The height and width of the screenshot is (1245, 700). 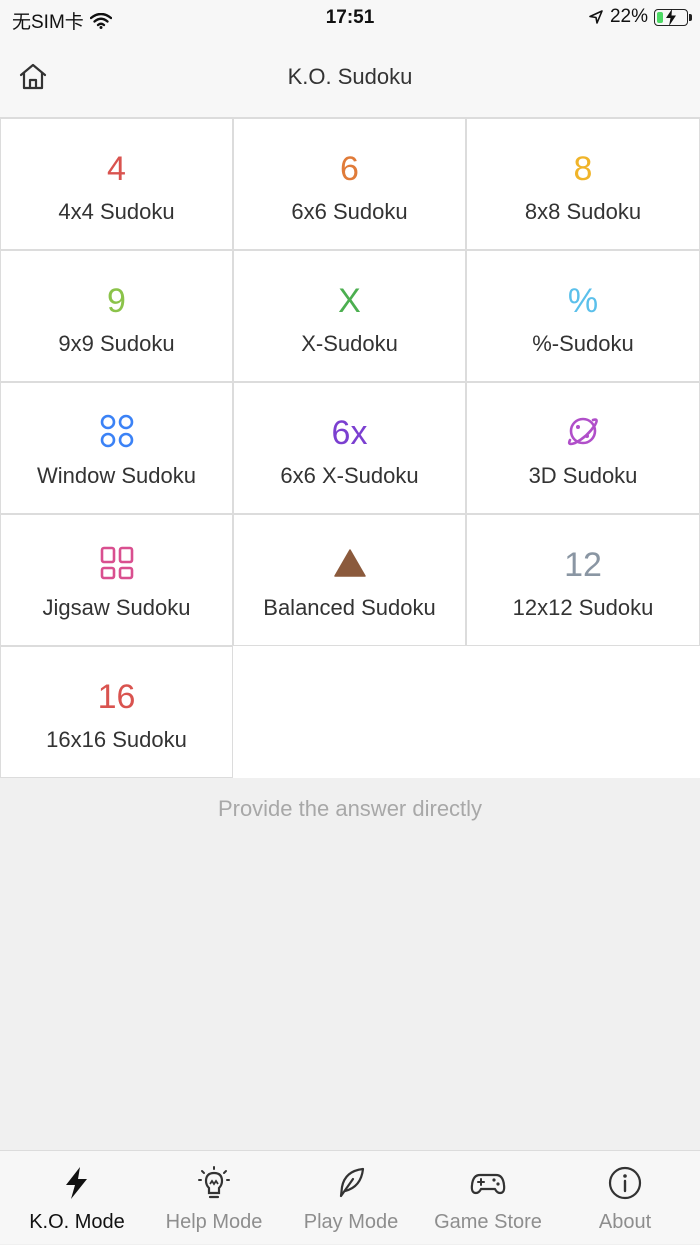 What do you see at coordinates (116, 211) in the screenshot?
I see `game-label: 4x4 Sudoku` at bounding box center [116, 211].